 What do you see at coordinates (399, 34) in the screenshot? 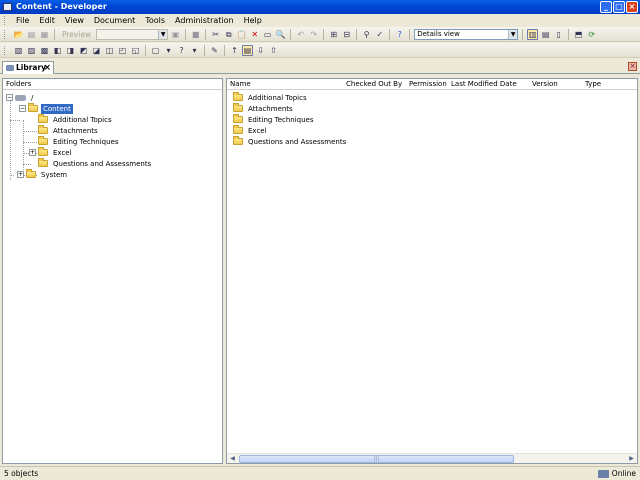
I see `help-icon: ?` at bounding box center [399, 34].